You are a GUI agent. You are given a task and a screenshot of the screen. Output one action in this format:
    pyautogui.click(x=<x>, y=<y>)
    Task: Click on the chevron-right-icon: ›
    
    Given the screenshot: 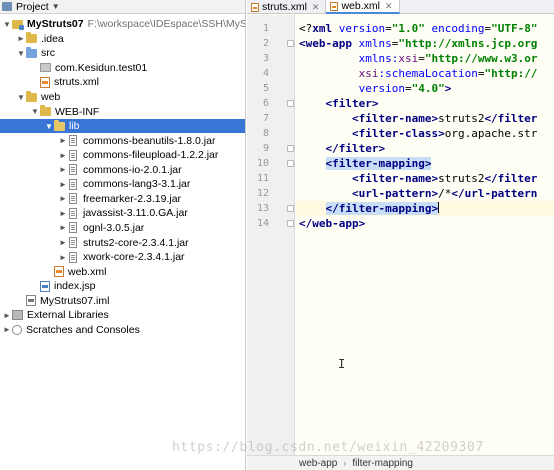 What is the action you would take?
    pyautogui.click(x=345, y=463)
    